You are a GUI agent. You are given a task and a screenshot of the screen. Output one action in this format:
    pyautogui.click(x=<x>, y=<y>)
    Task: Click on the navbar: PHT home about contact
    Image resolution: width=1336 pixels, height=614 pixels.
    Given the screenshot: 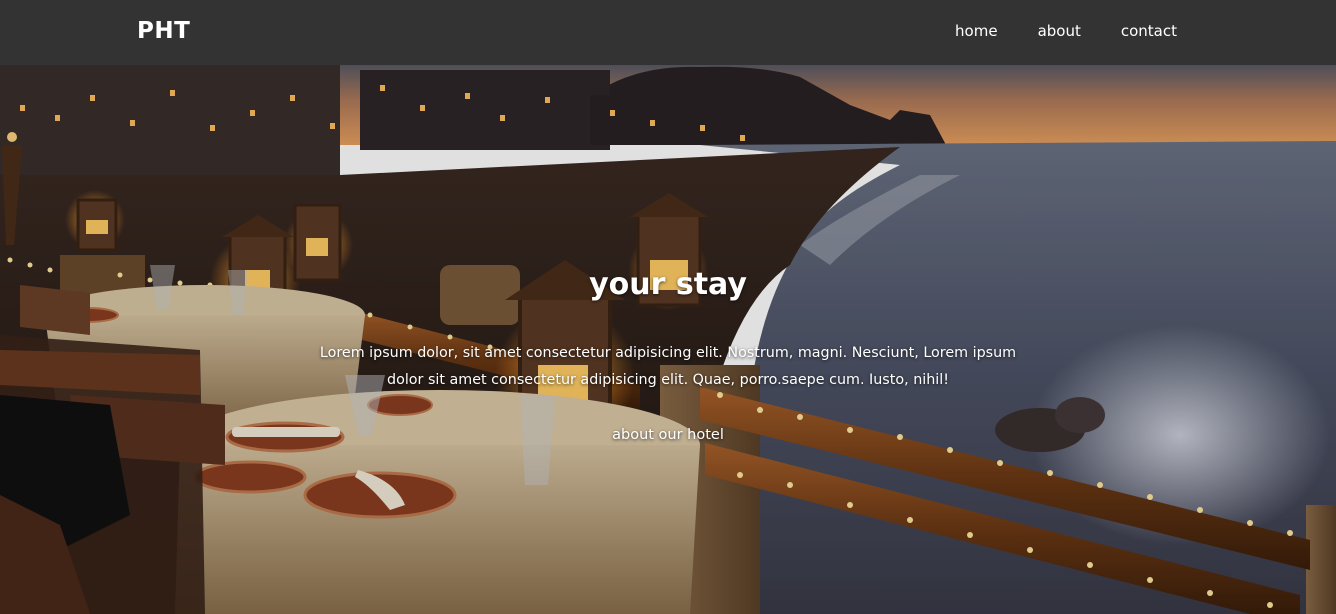 What is the action you would take?
    pyautogui.click(x=668, y=32)
    